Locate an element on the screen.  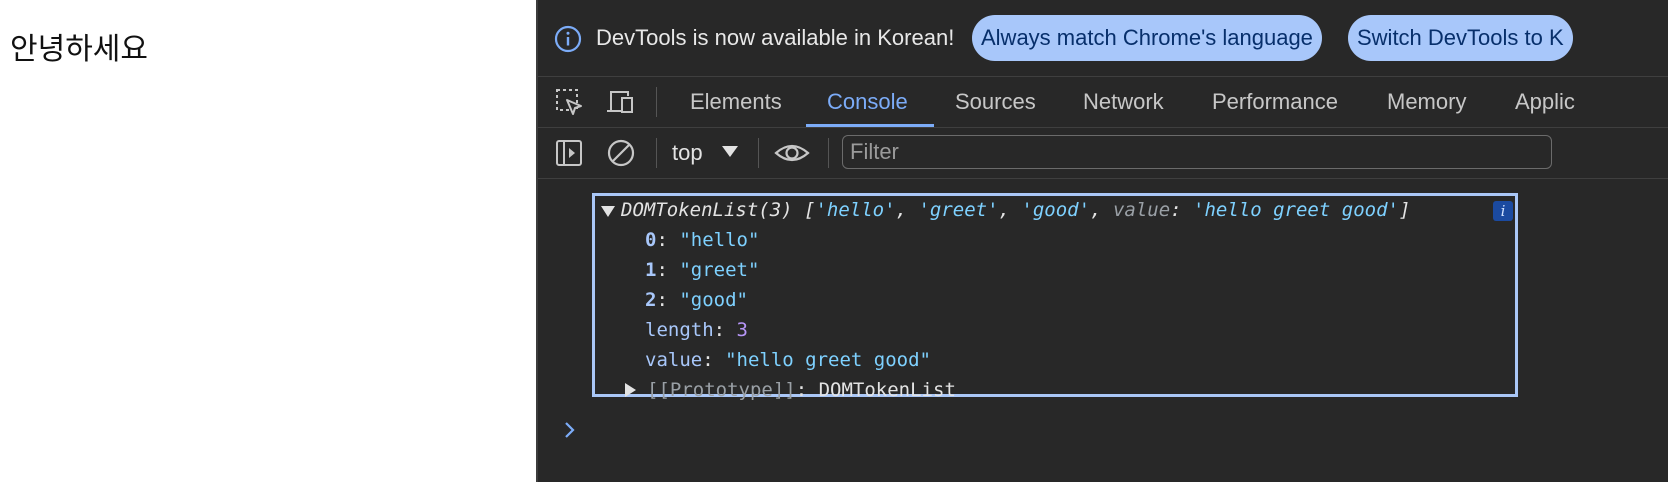
info-icon is located at coordinates (568, 39).